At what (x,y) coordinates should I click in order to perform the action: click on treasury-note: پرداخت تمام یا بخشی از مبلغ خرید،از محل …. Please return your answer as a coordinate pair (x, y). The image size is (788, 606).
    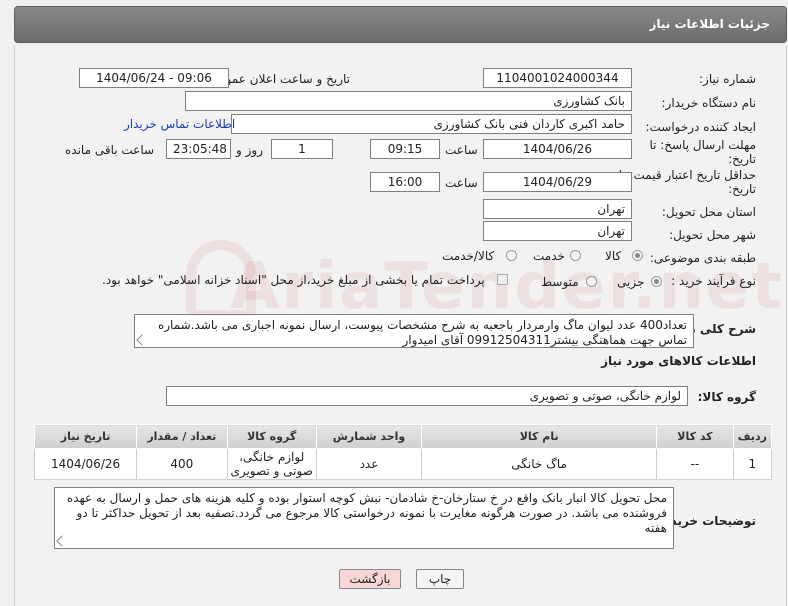
    Looking at the image, I should click on (293, 280).